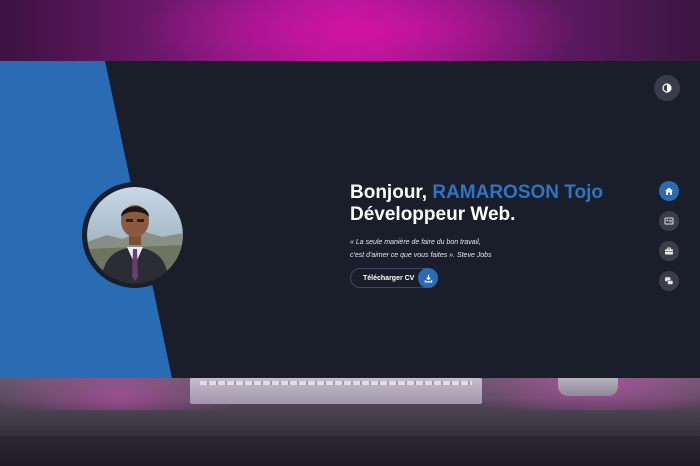 This screenshot has width=700, height=466. I want to click on side-nav, so click(669, 241).